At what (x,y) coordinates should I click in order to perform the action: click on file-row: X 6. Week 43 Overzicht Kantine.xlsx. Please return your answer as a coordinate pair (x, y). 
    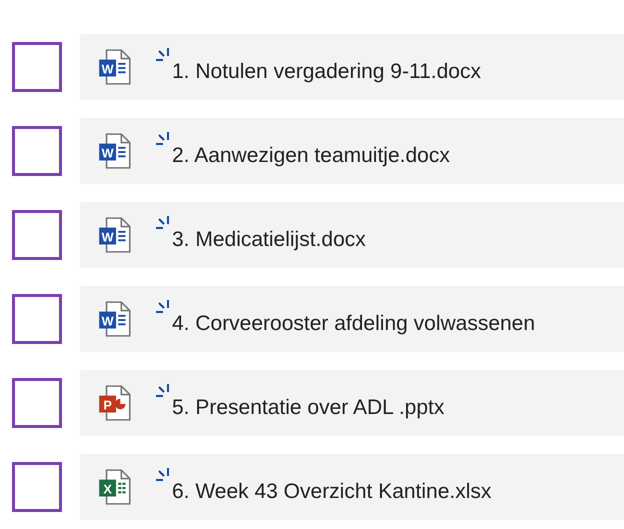
    Looking at the image, I should click on (352, 487).